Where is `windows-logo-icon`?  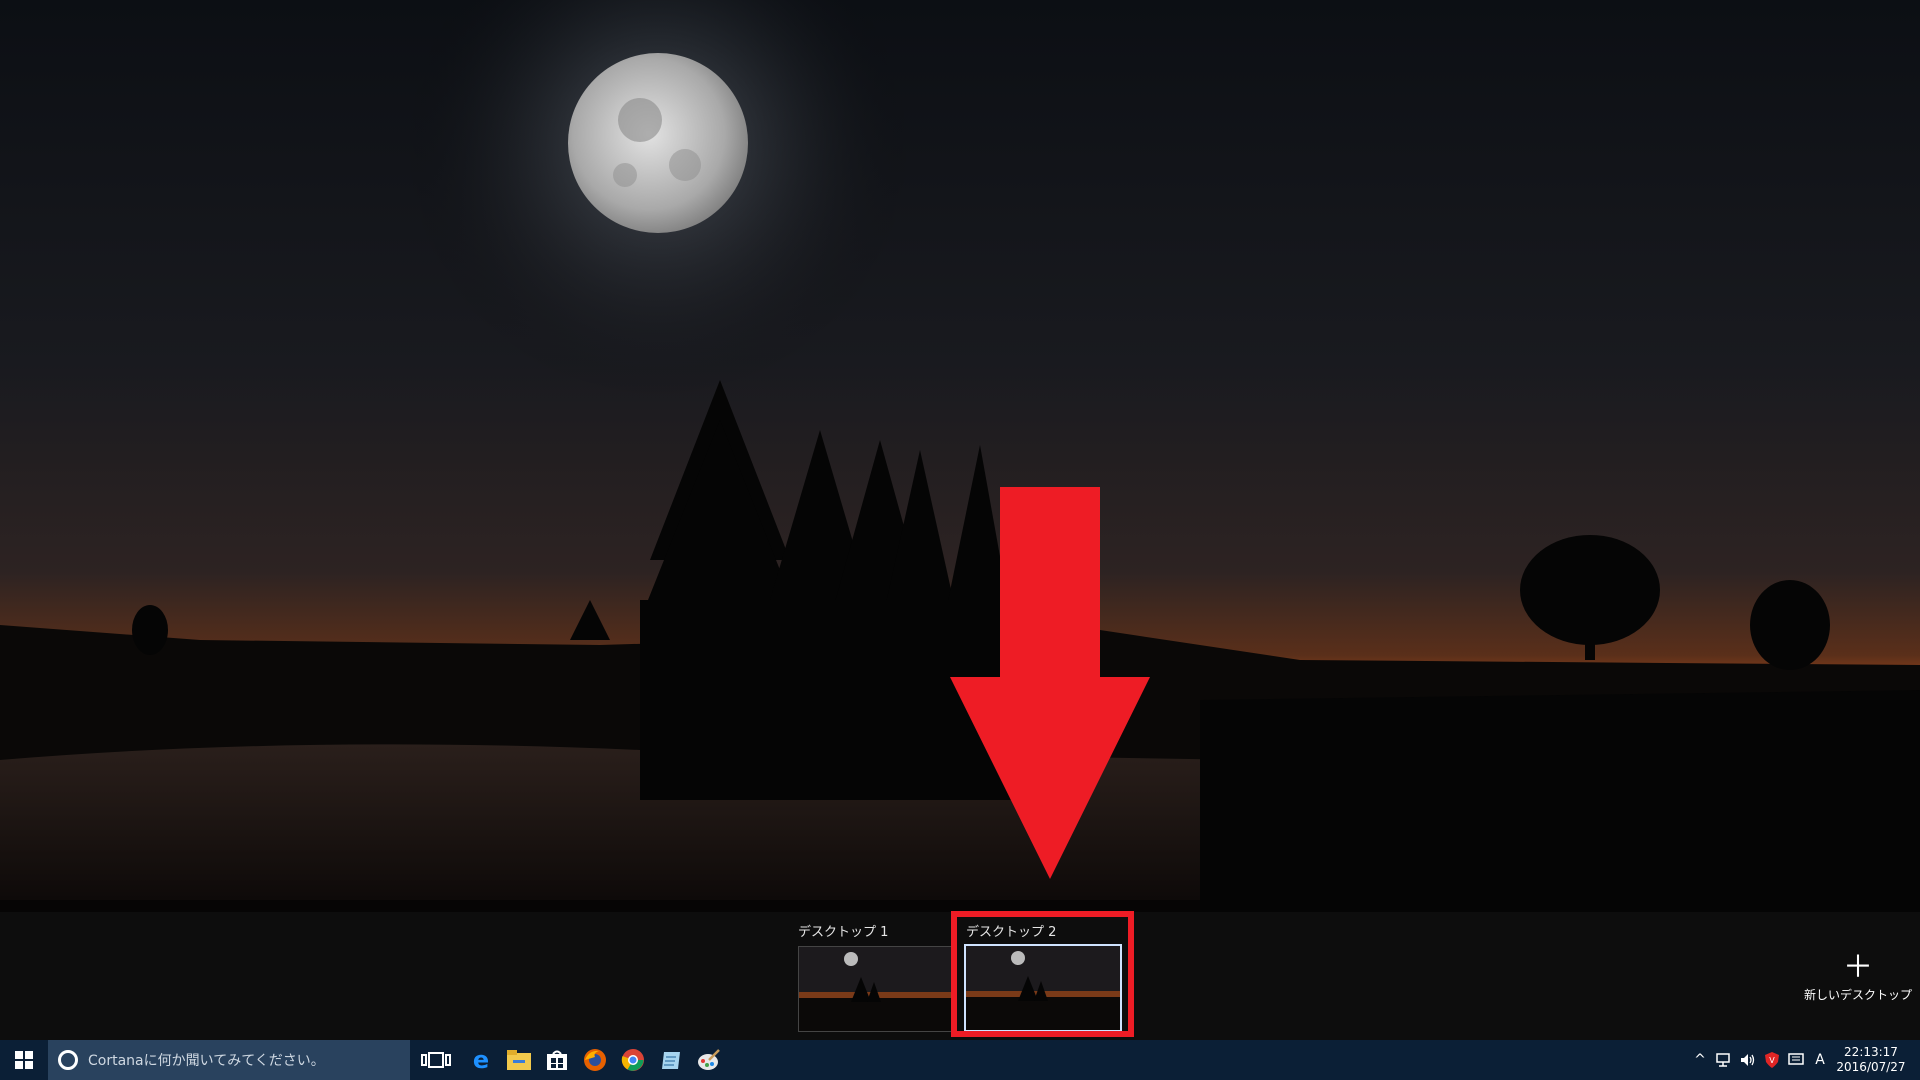 windows-logo-icon is located at coordinates (24, 1060).